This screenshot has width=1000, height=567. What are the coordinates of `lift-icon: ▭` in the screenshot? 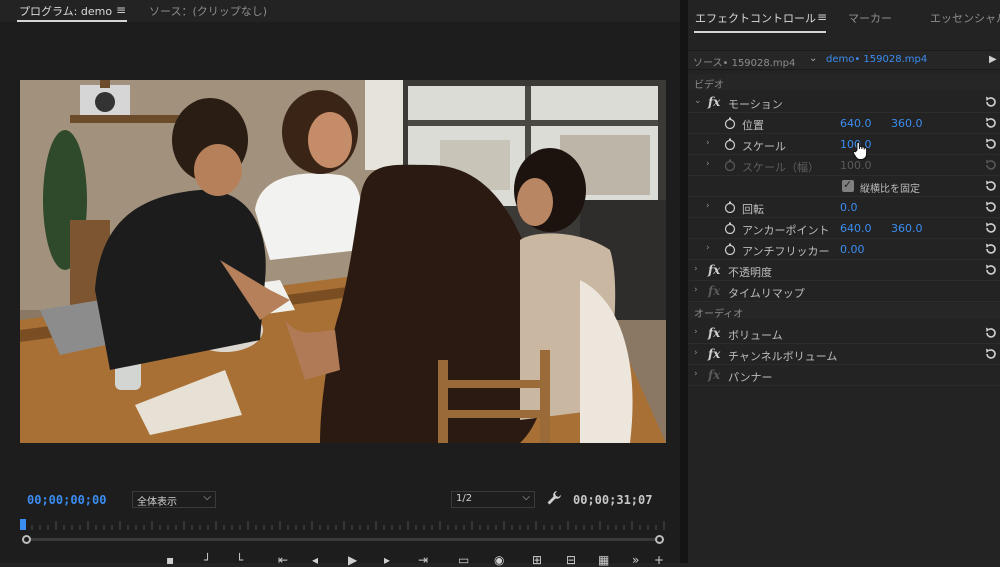 It's located at (463, 560).